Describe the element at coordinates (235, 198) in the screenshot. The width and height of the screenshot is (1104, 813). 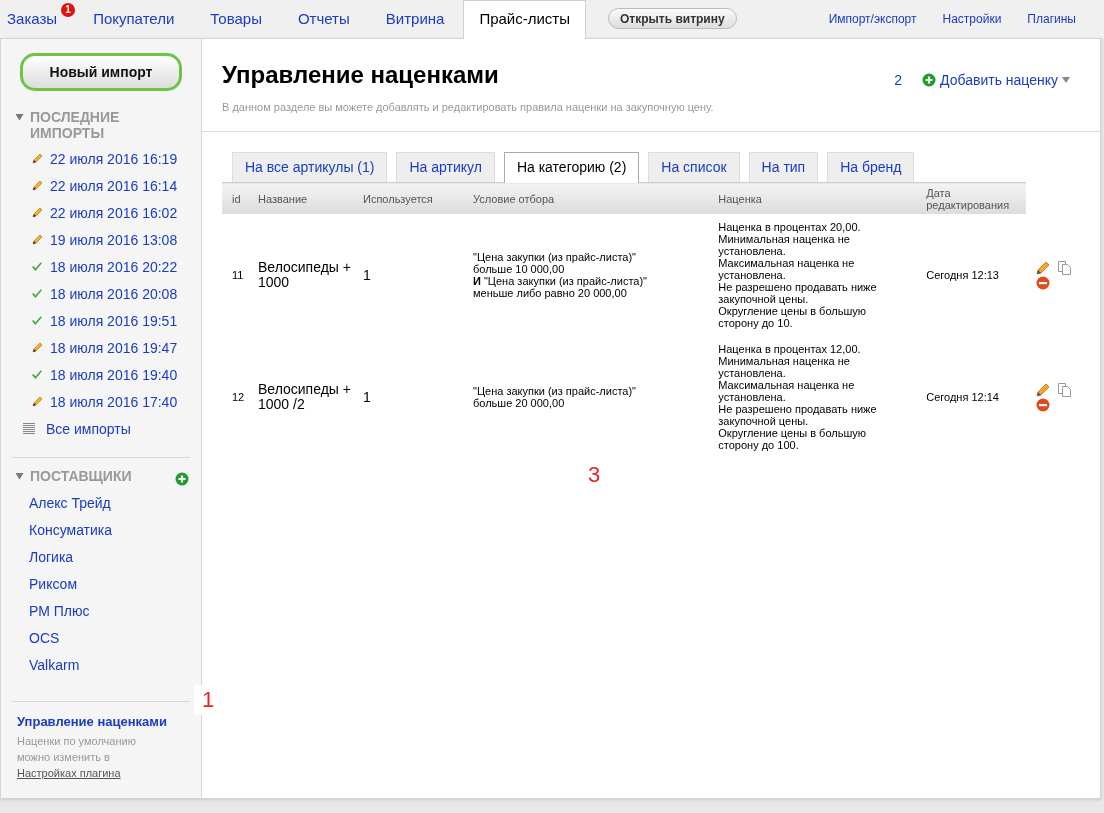
I see `column-header: id` at that location.